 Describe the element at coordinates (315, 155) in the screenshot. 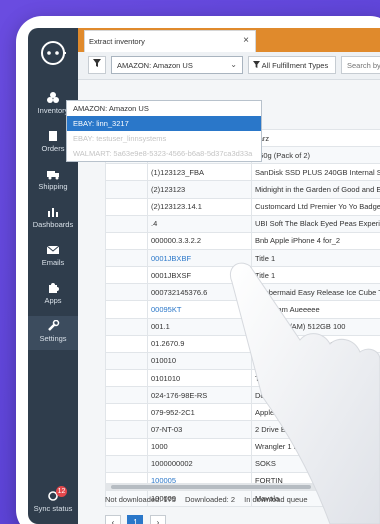

I see `title-cell: 150g (Pack of 2)` at that location.